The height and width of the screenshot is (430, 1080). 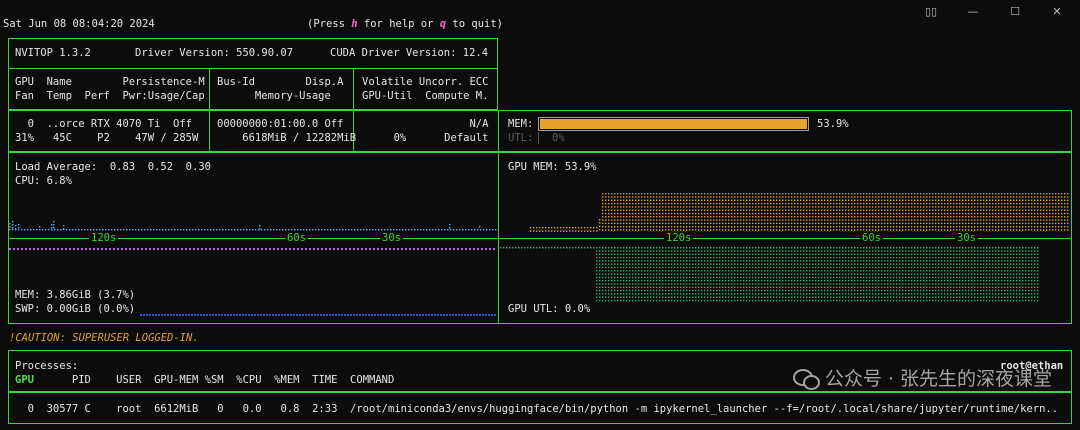 I want to click on cpu-history-graph, so click(x=253, y=226).